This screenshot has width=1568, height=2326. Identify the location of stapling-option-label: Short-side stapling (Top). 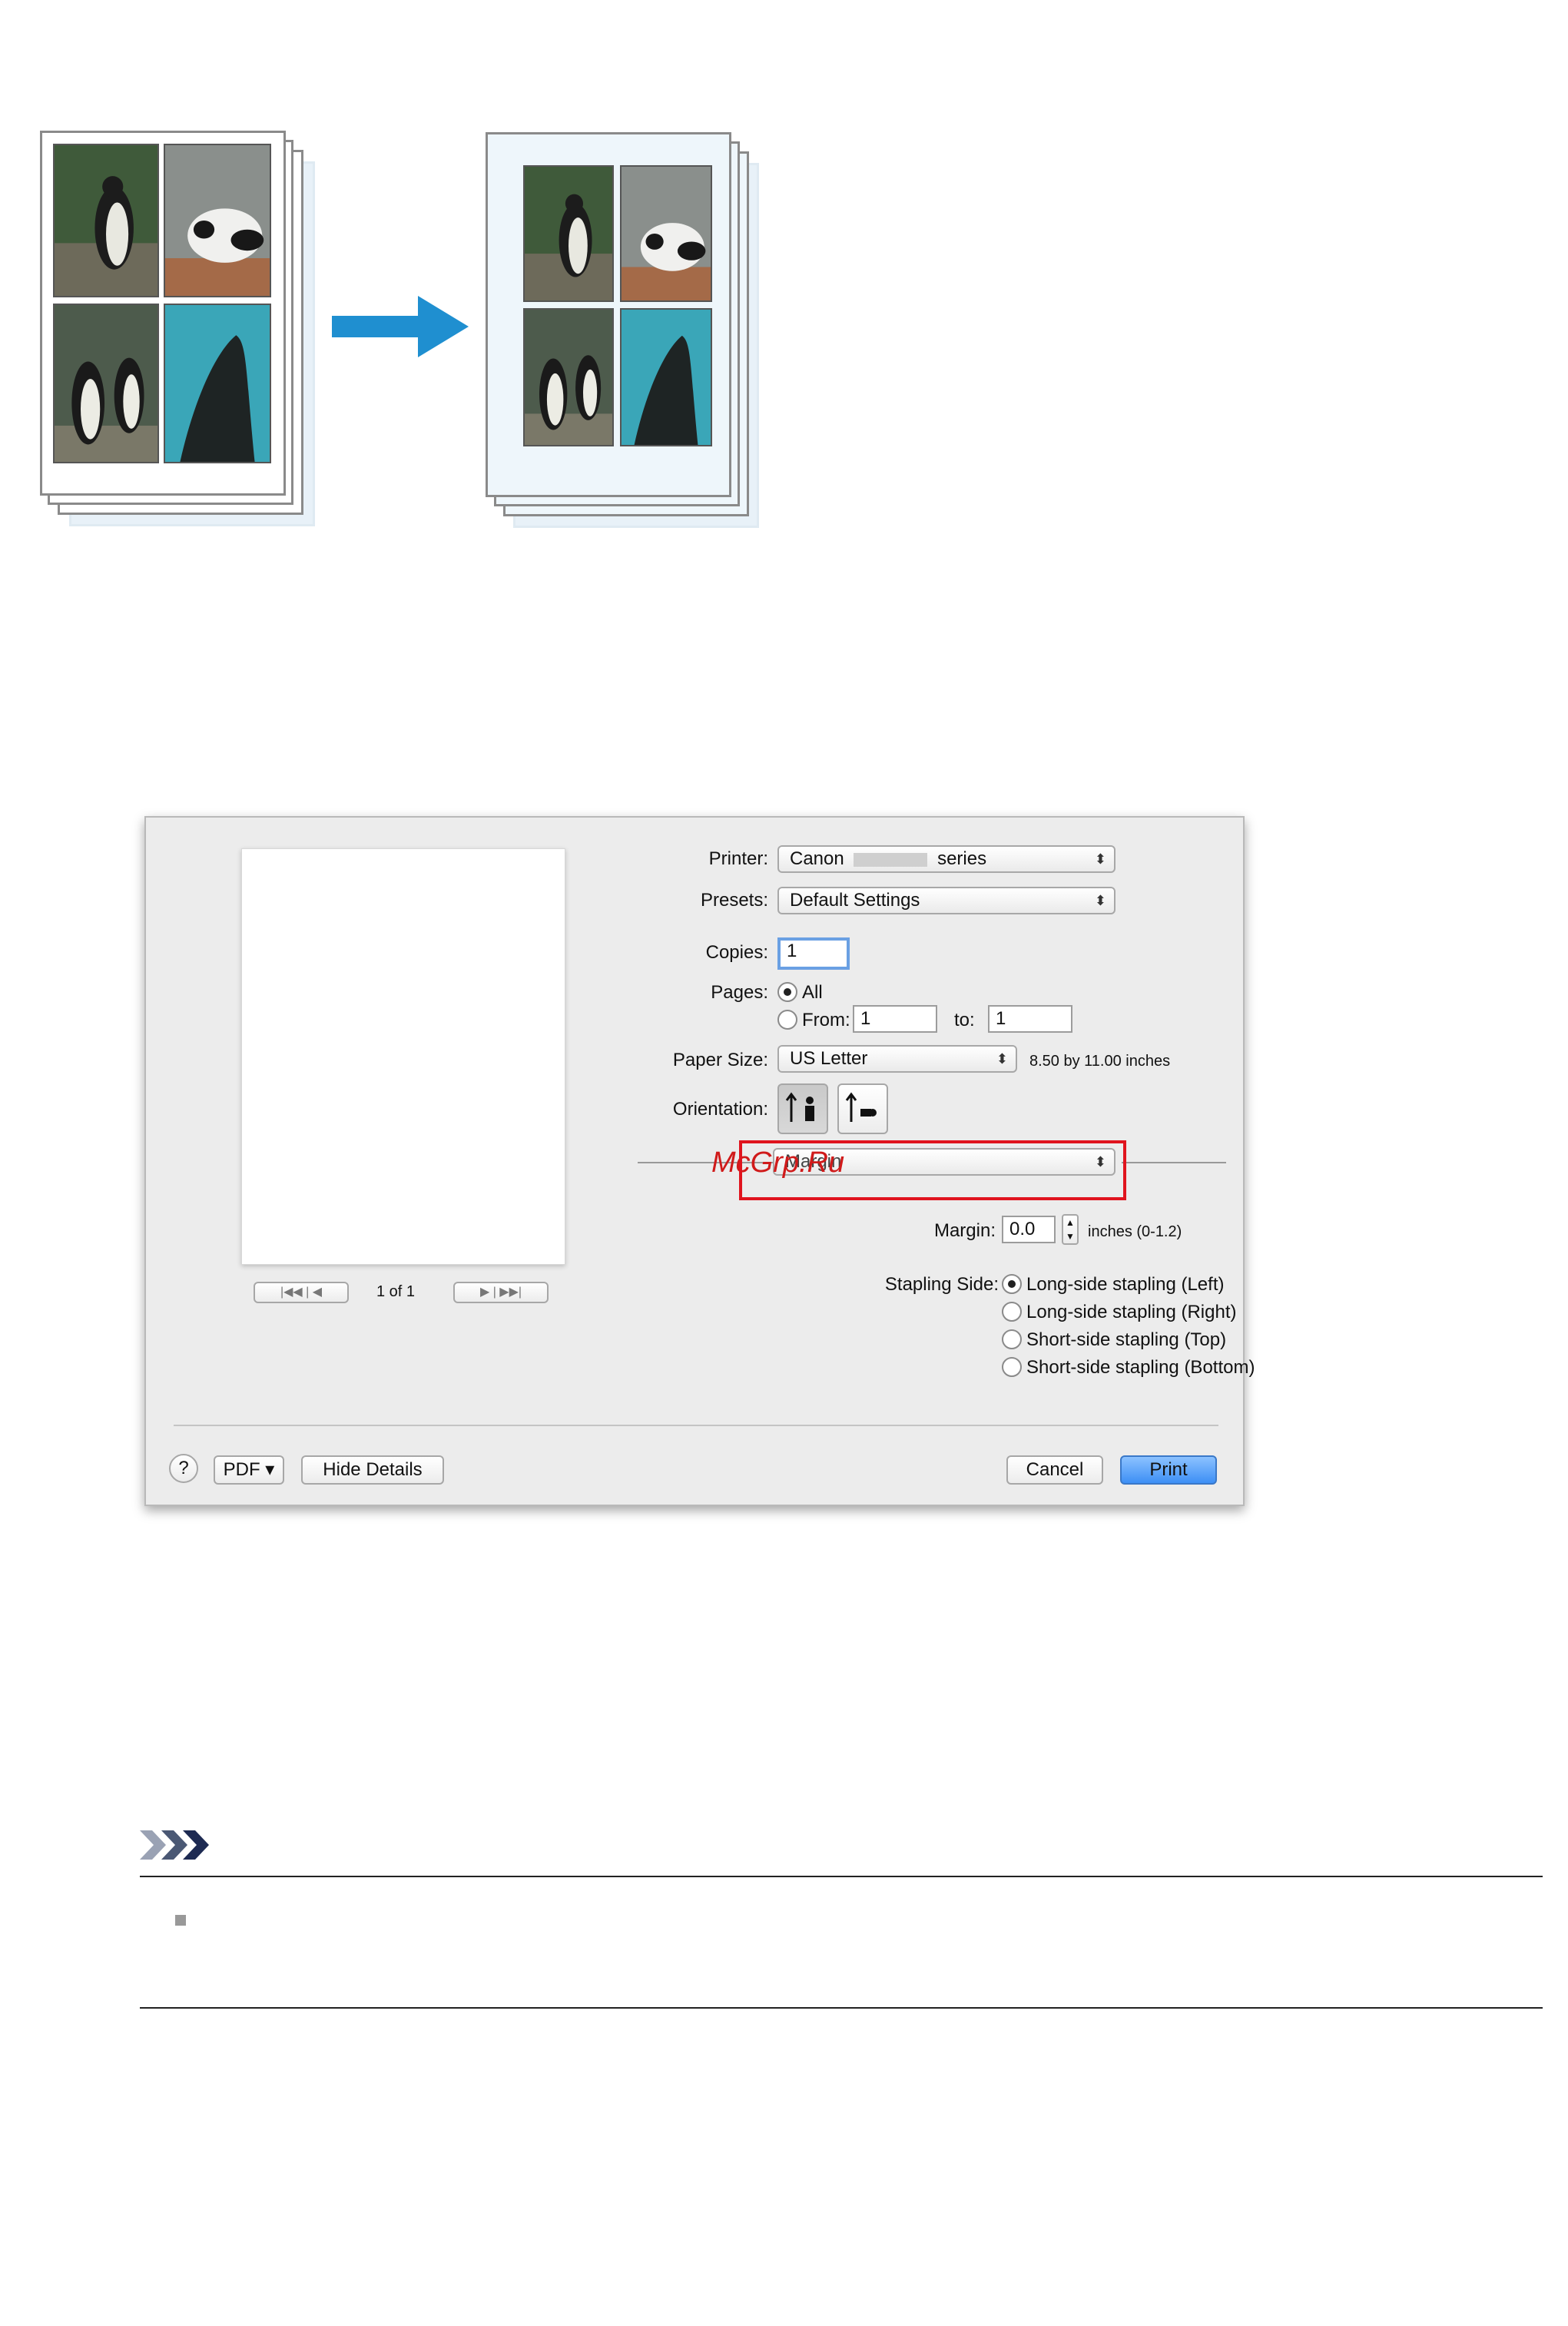
(1126, 1339).